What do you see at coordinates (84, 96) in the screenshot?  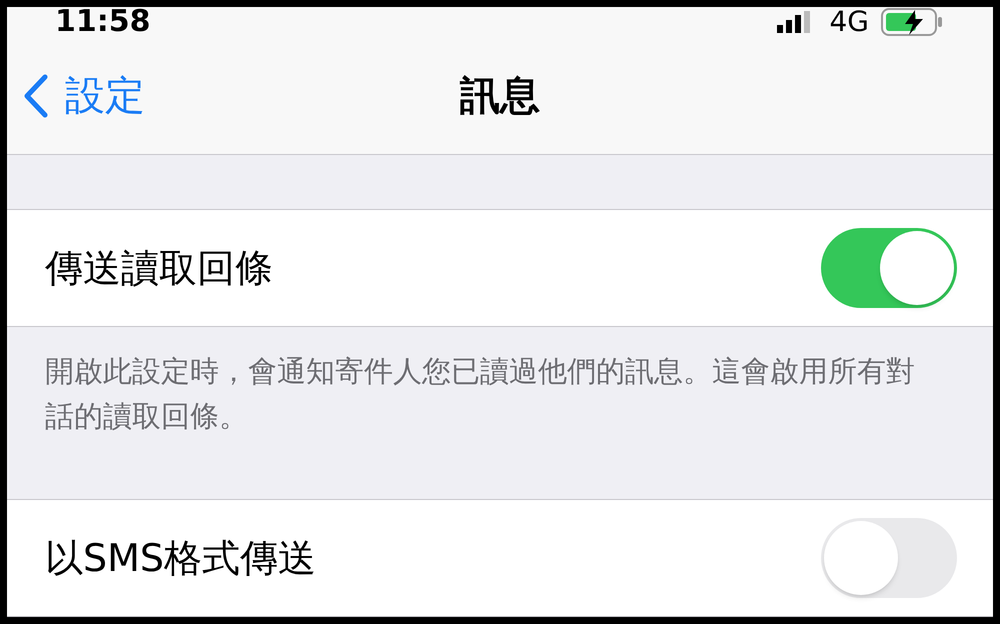 I see `back-button: 設定` at bounding box center [84, 96].